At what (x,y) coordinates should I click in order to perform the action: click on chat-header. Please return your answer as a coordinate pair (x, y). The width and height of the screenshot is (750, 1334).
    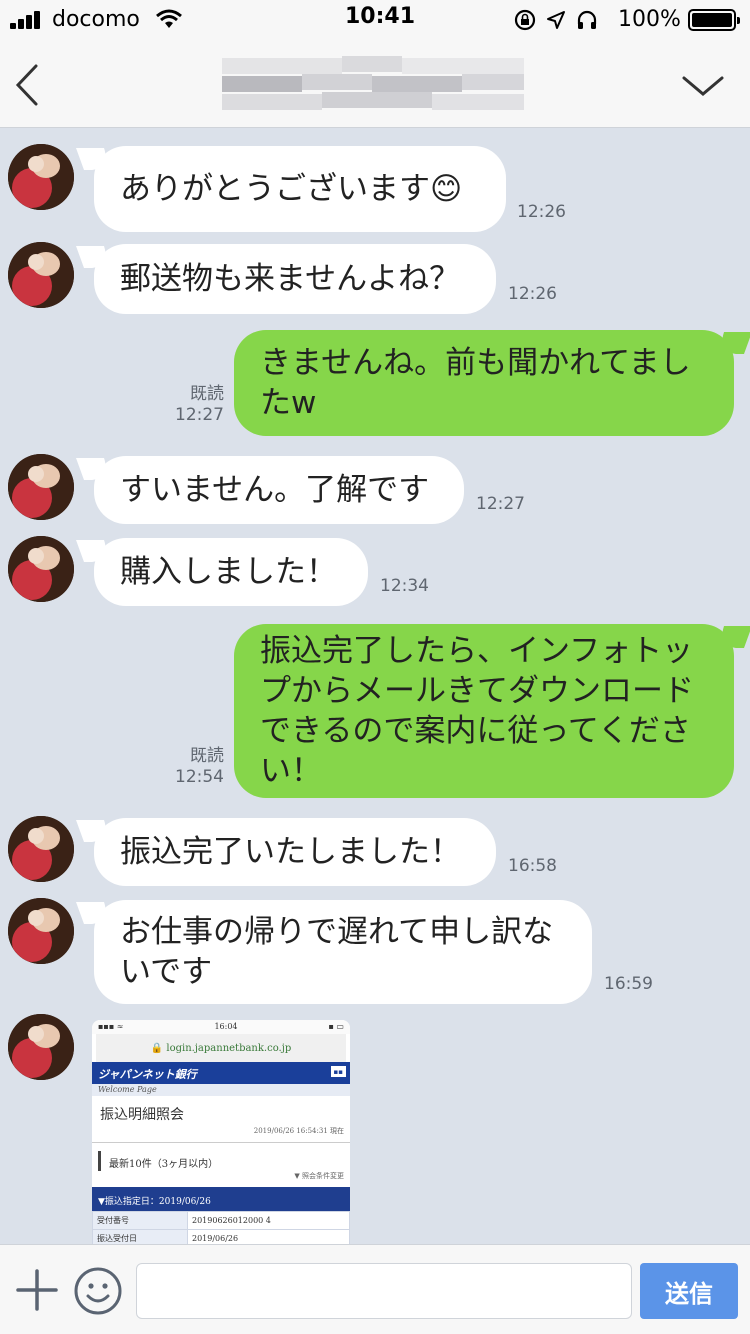
    Looking at the image, I should click on (375, 84).